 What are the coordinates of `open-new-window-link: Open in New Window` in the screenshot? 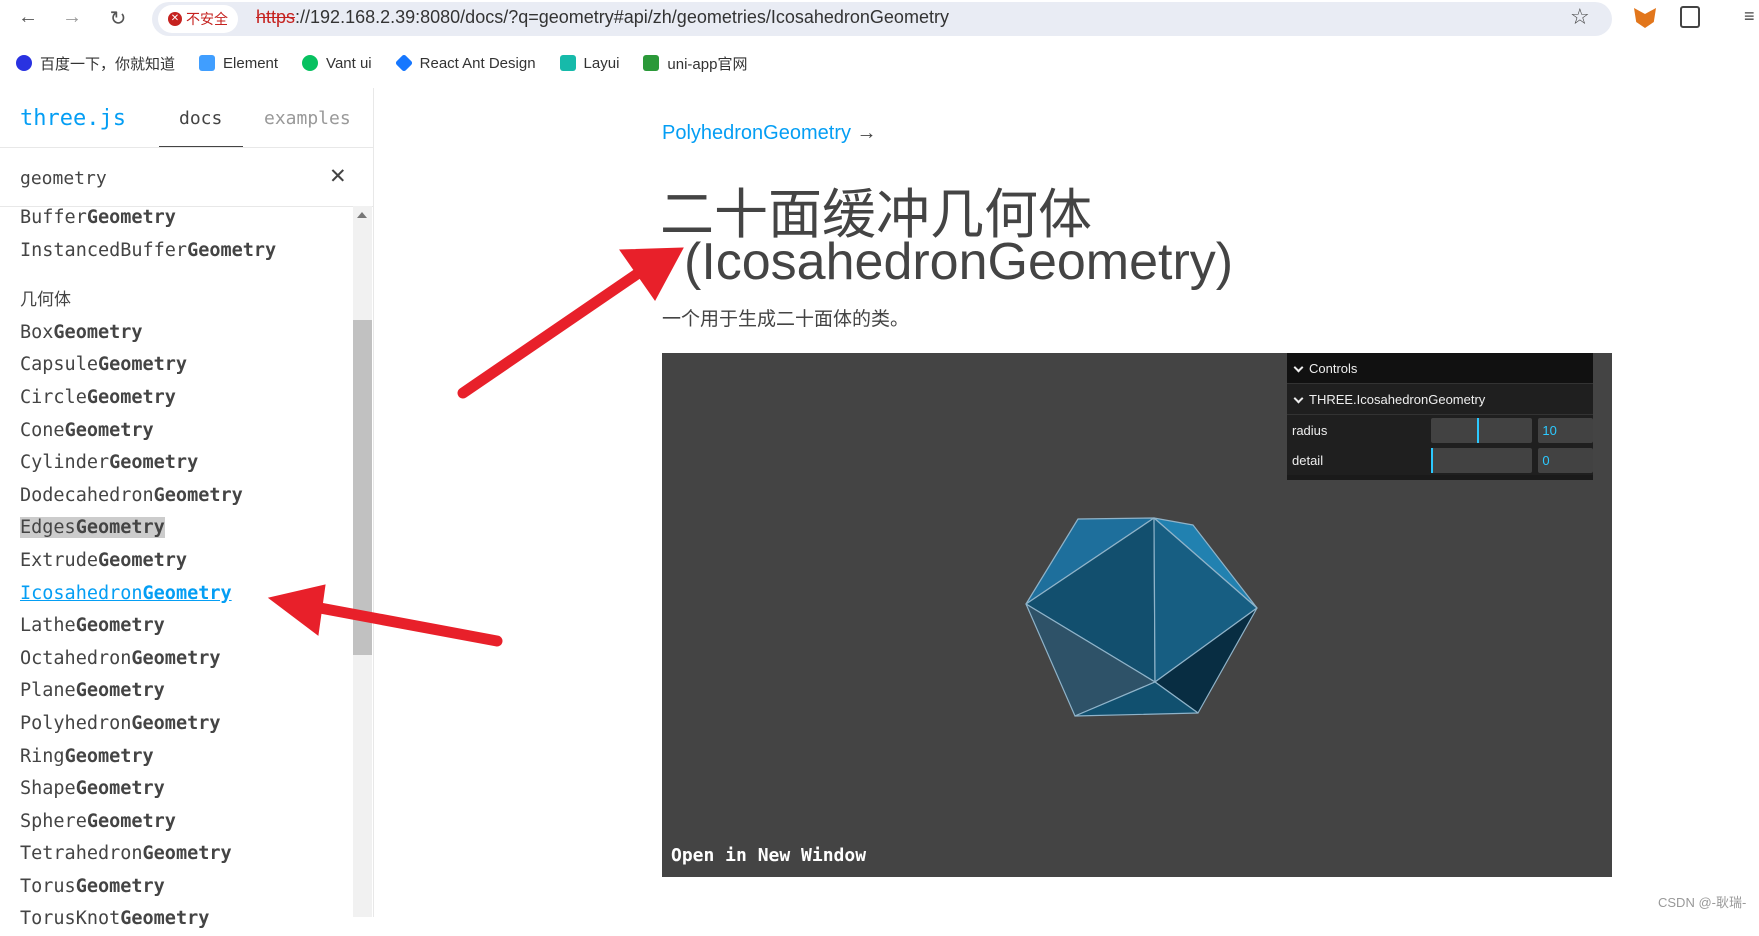 It's located at (768, 855).